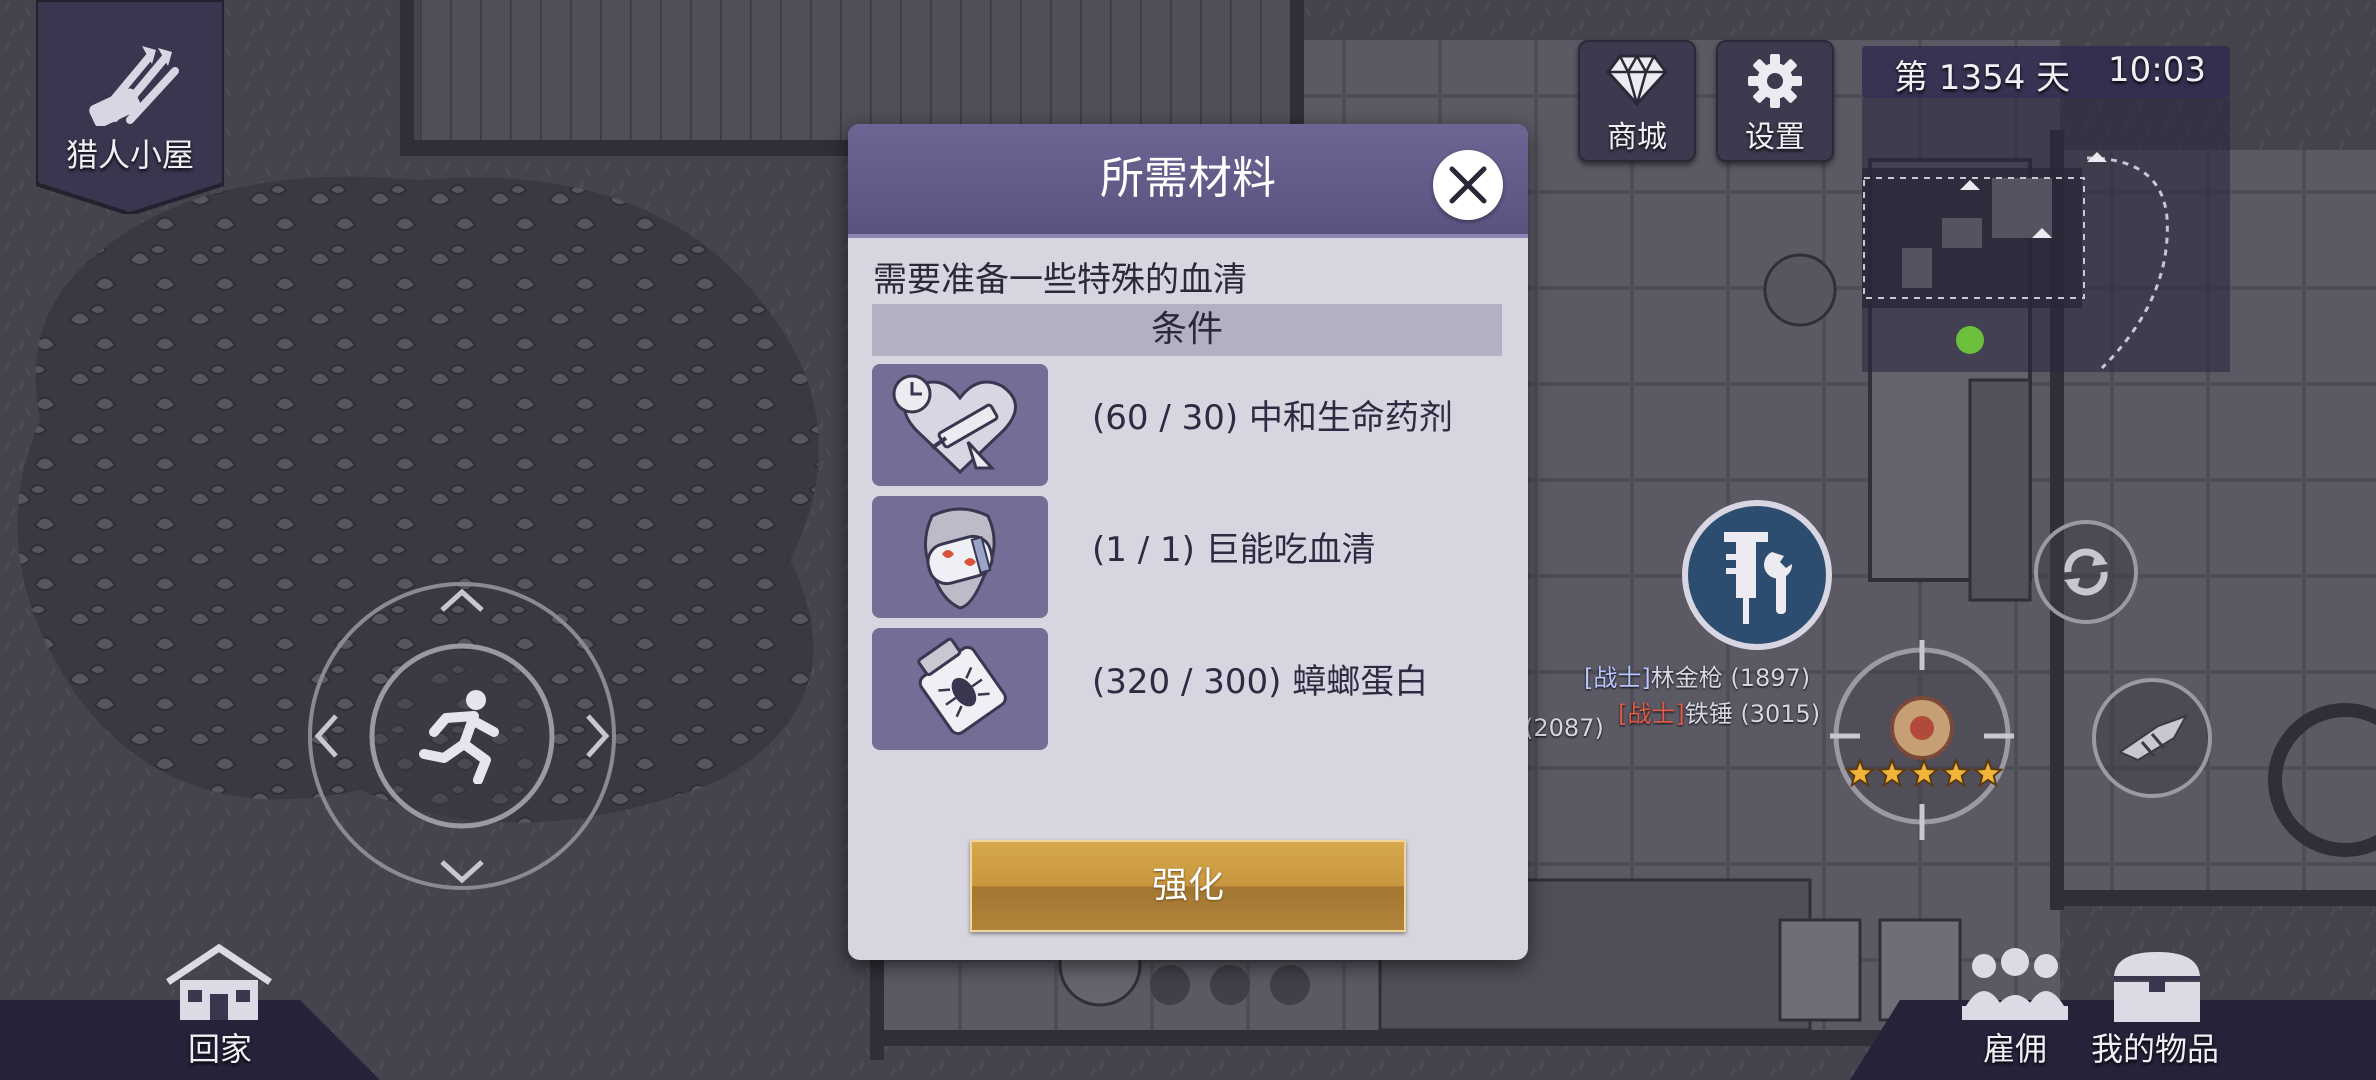 This screenshot has height=1080, width=2376. Describe the element at coordinates (960, 557) in the screenshot. I see `serum-capsule-icon` at that location.